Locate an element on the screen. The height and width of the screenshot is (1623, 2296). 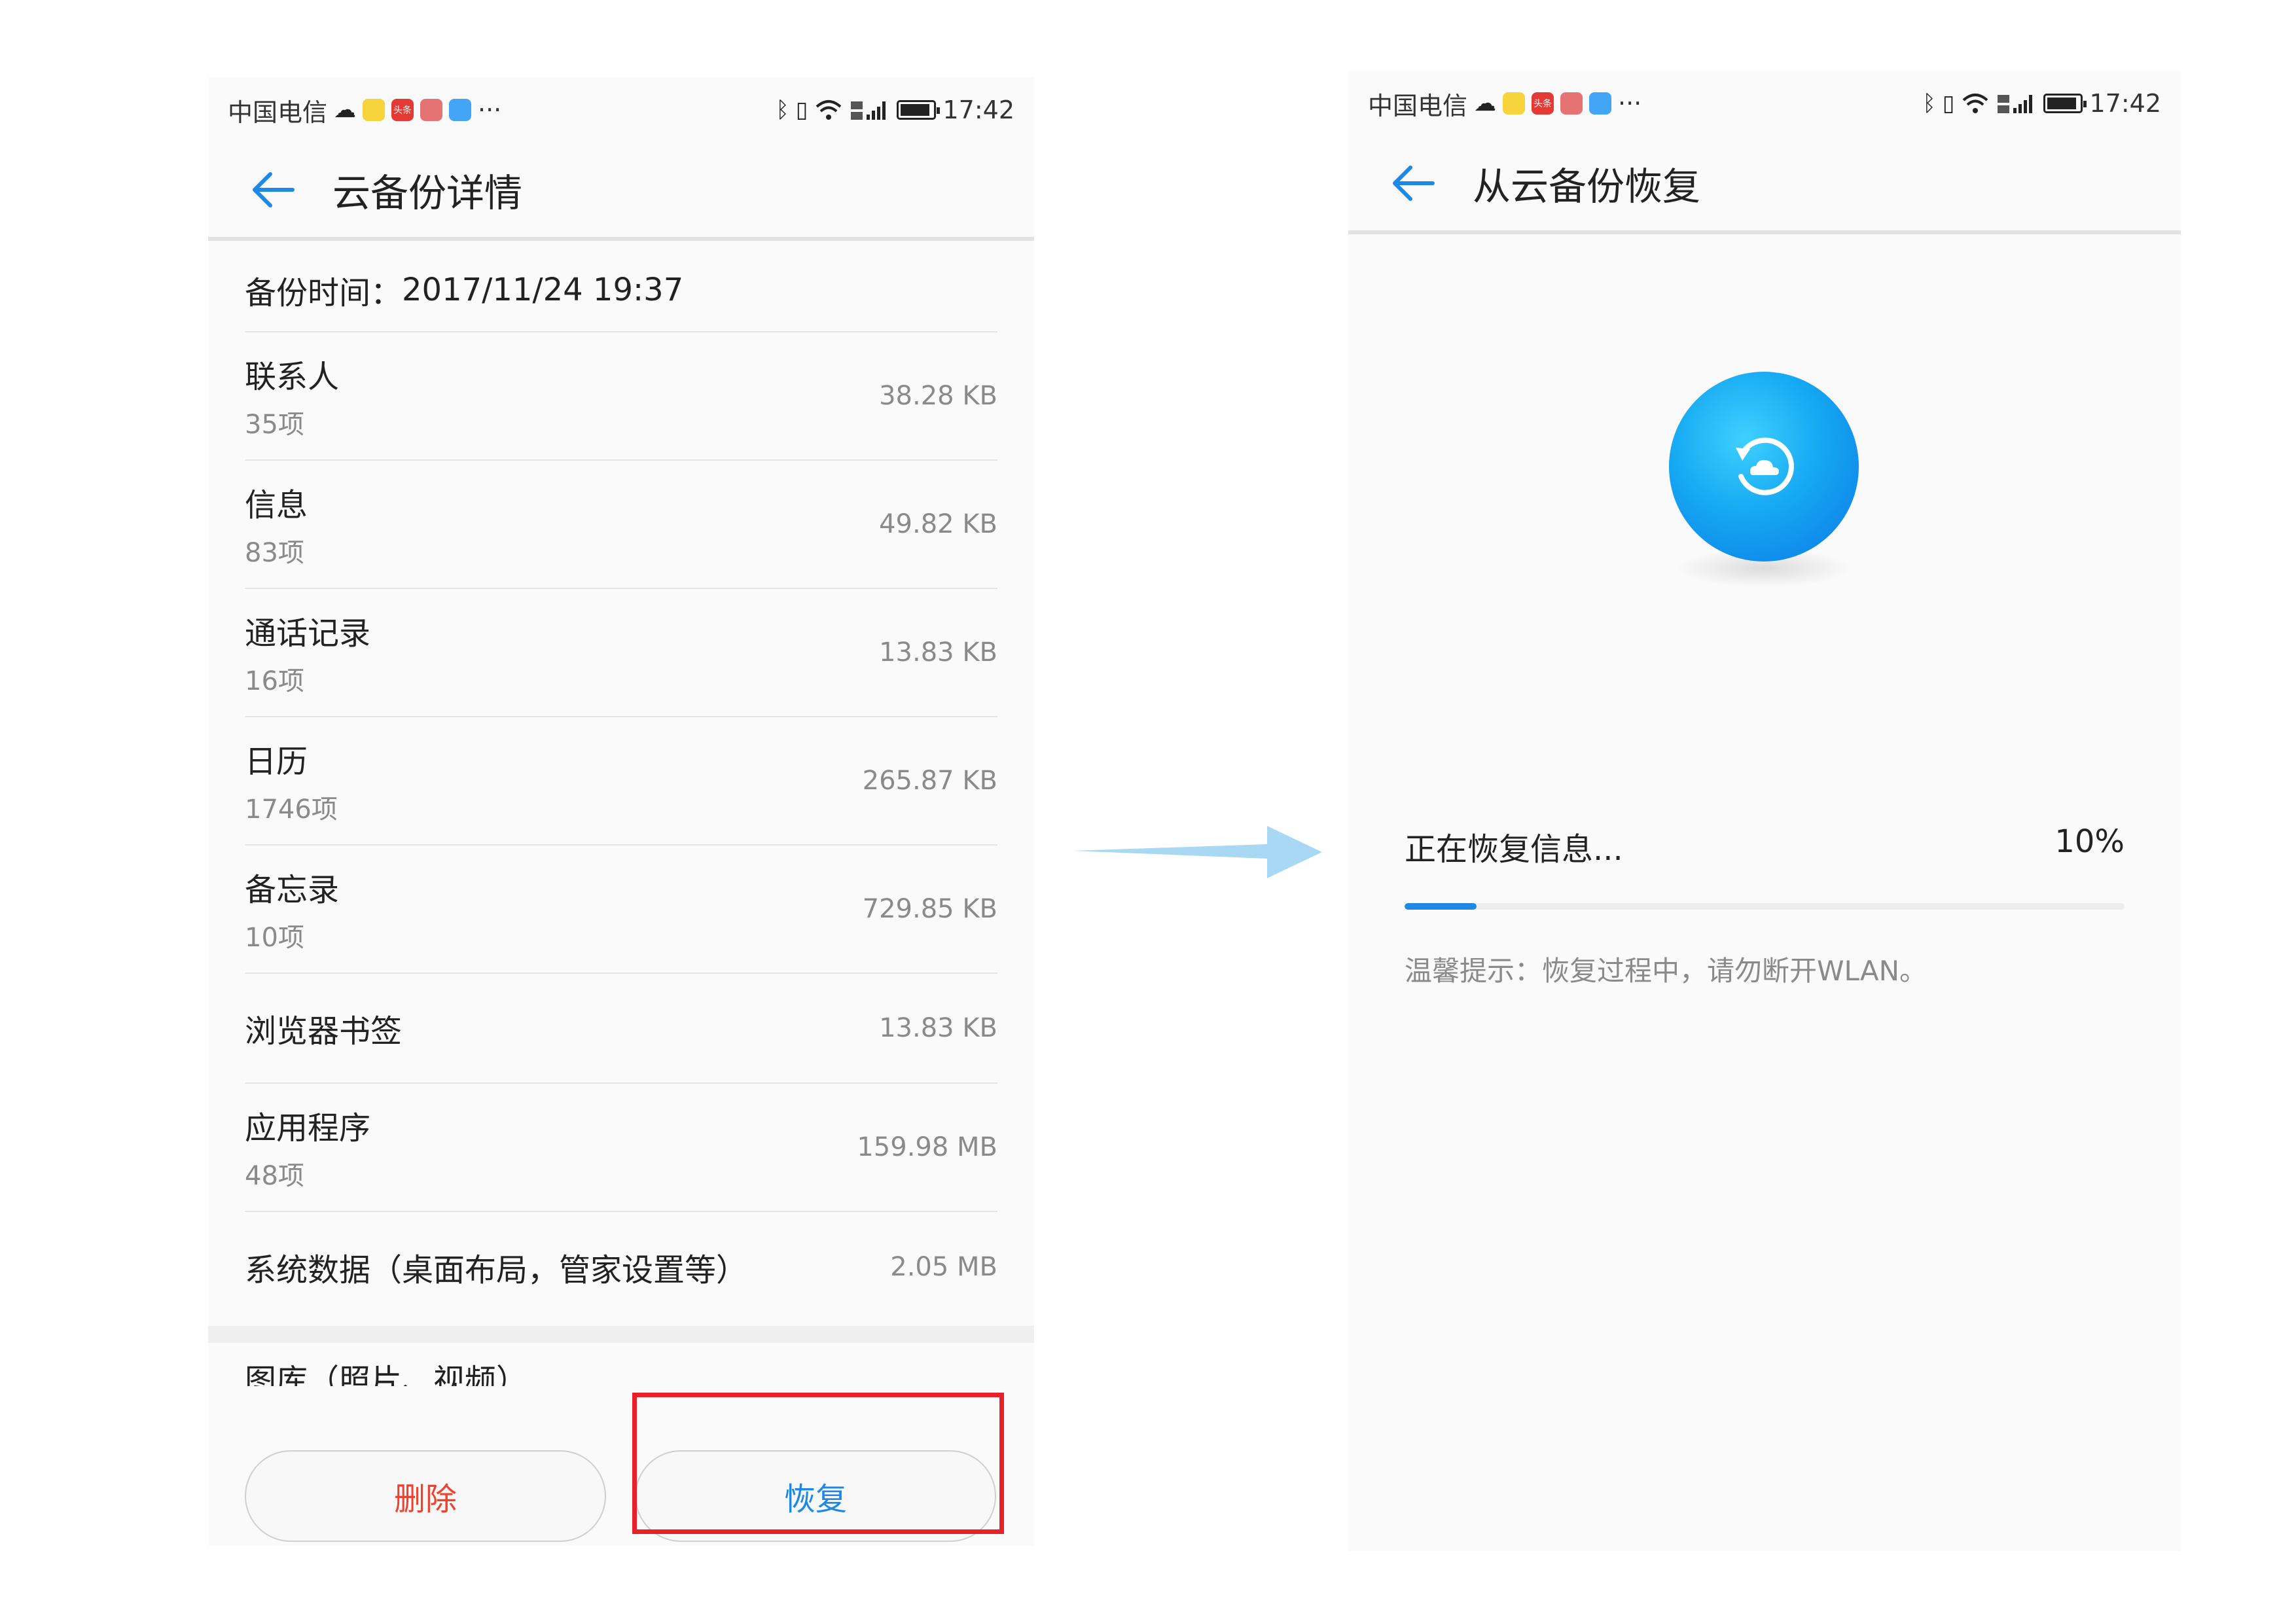
cloud-restore-icon is located at coordinates (1764, 467).